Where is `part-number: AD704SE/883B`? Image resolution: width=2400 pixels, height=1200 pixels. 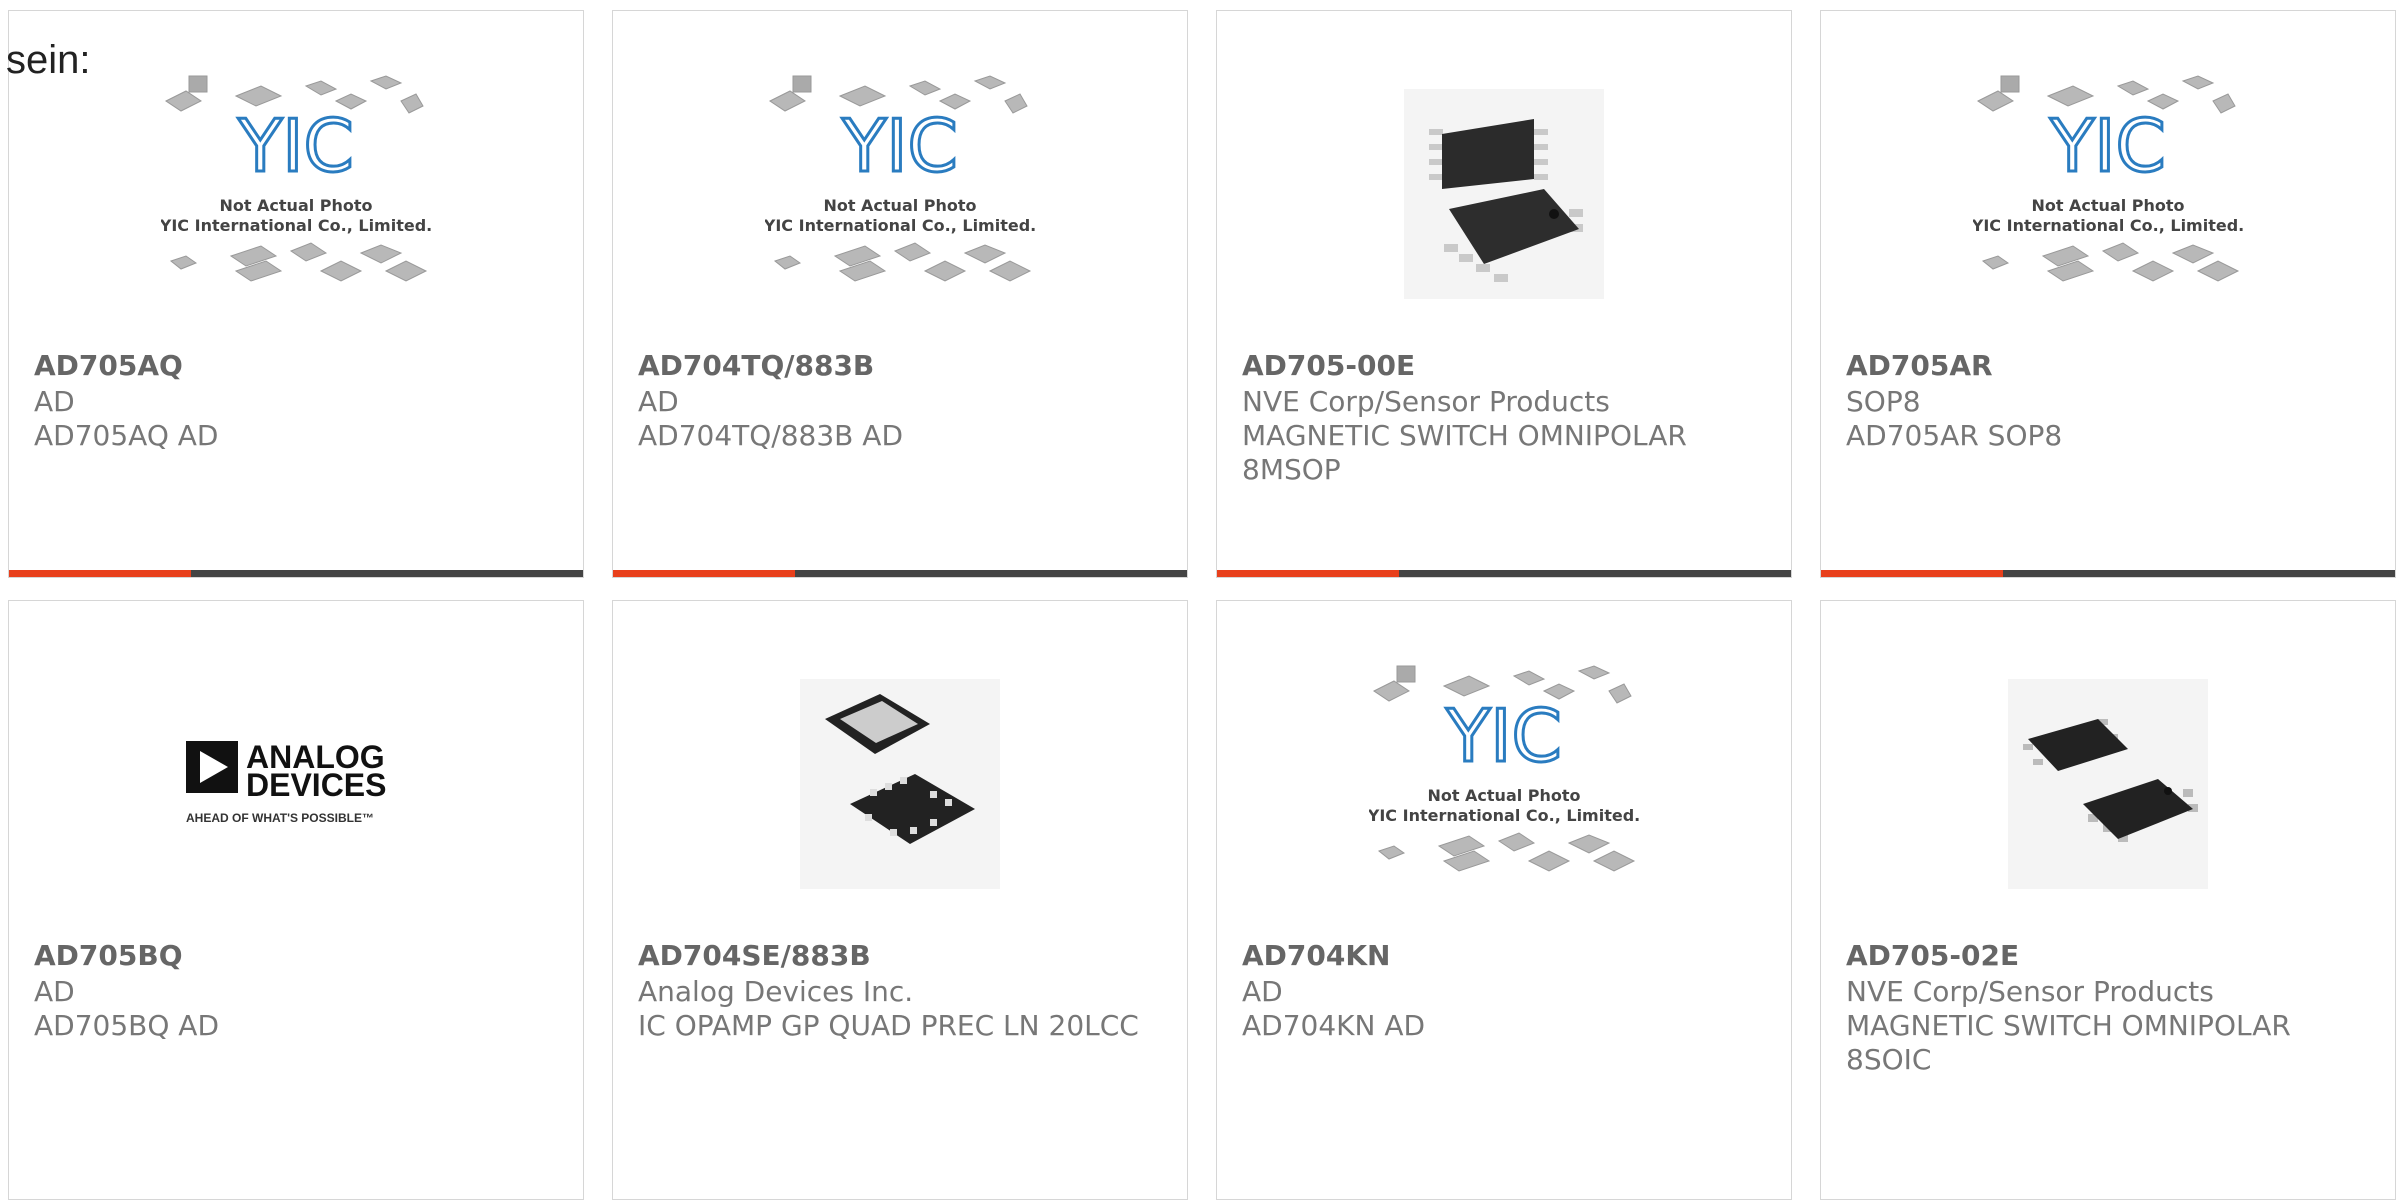 part-number: AD704SE/883B is located at coordinates (754, 955).